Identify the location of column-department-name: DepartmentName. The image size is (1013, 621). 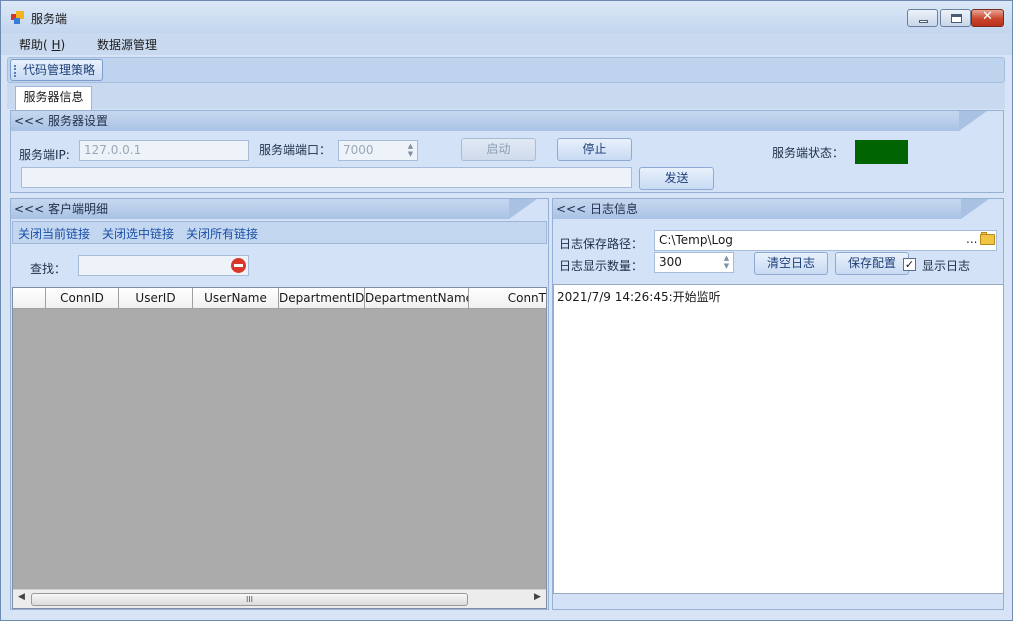
(417, 298).